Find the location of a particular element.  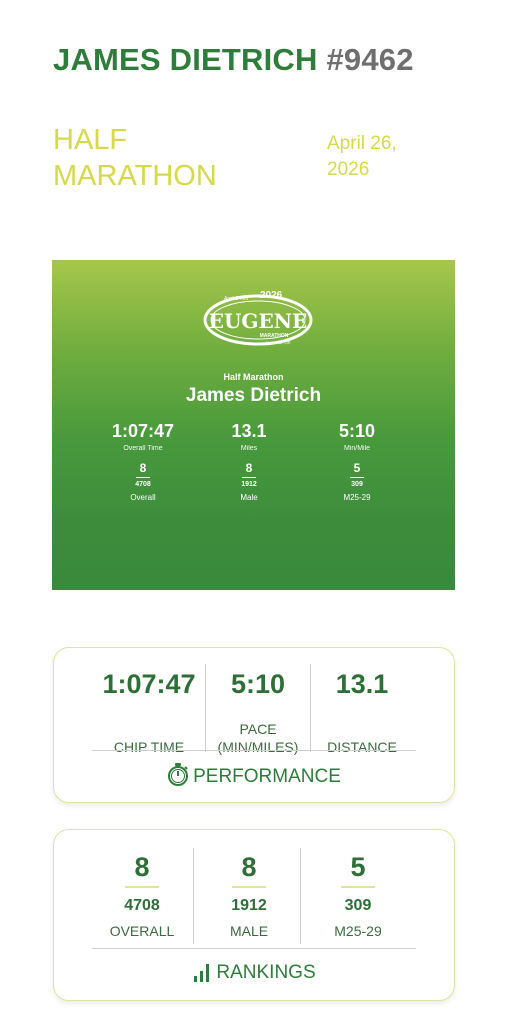

male-ranking: 8 1912 MALE is located at coordinates (249, 895).